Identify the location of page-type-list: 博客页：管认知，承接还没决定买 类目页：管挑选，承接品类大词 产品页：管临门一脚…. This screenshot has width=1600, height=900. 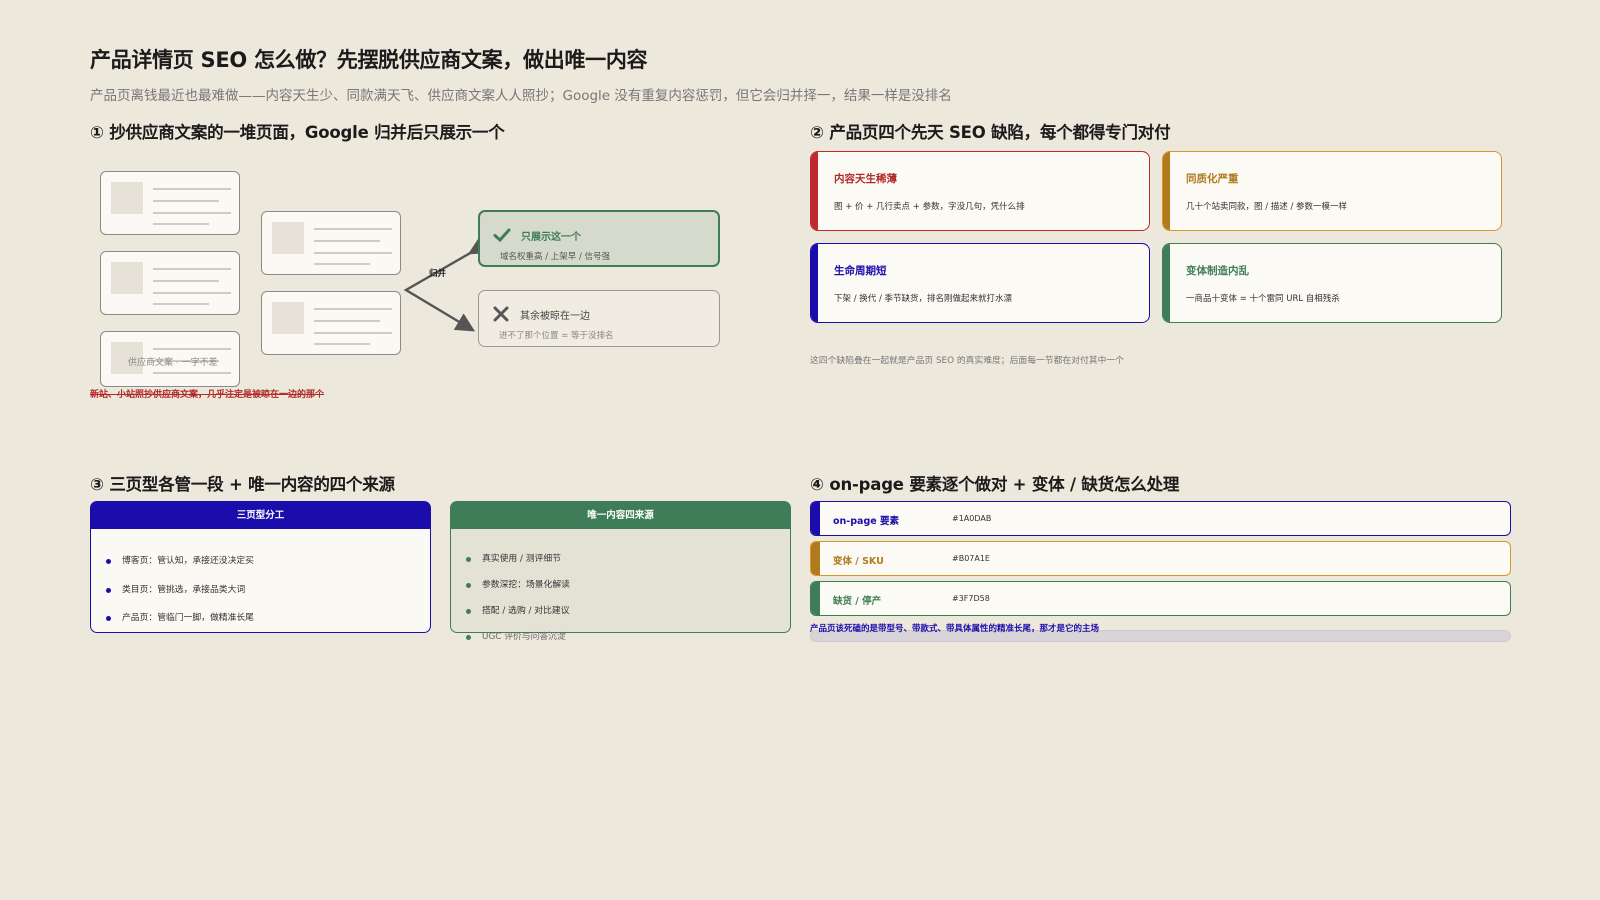
(260, 581).